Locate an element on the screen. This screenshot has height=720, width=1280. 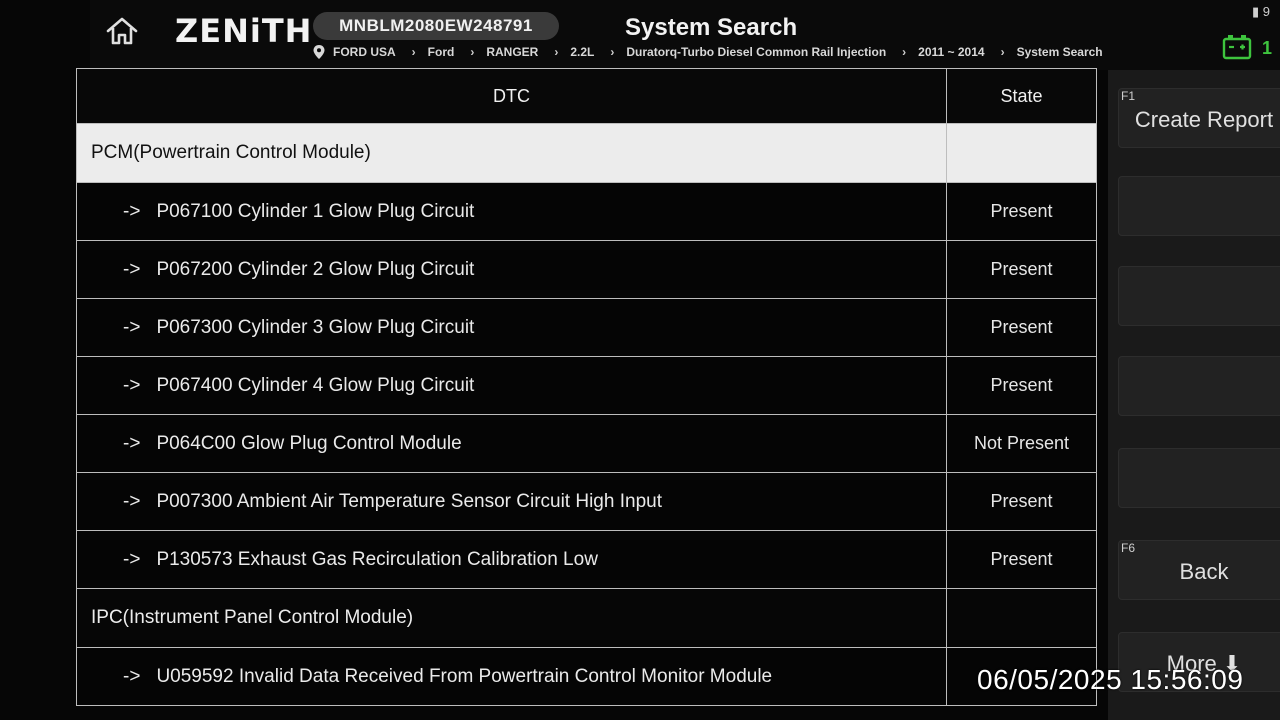
column-header-state: State is located at coordinates (1021, 96).